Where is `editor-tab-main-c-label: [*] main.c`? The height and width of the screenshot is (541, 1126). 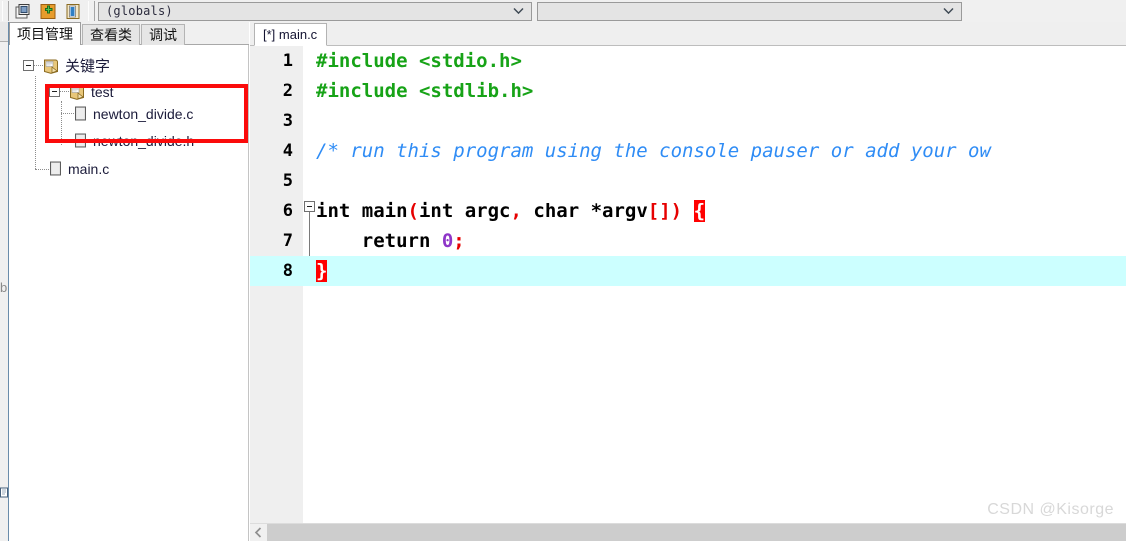 editor-tab-main-c-label: [*] main.c is located at coordinates (290, 34).